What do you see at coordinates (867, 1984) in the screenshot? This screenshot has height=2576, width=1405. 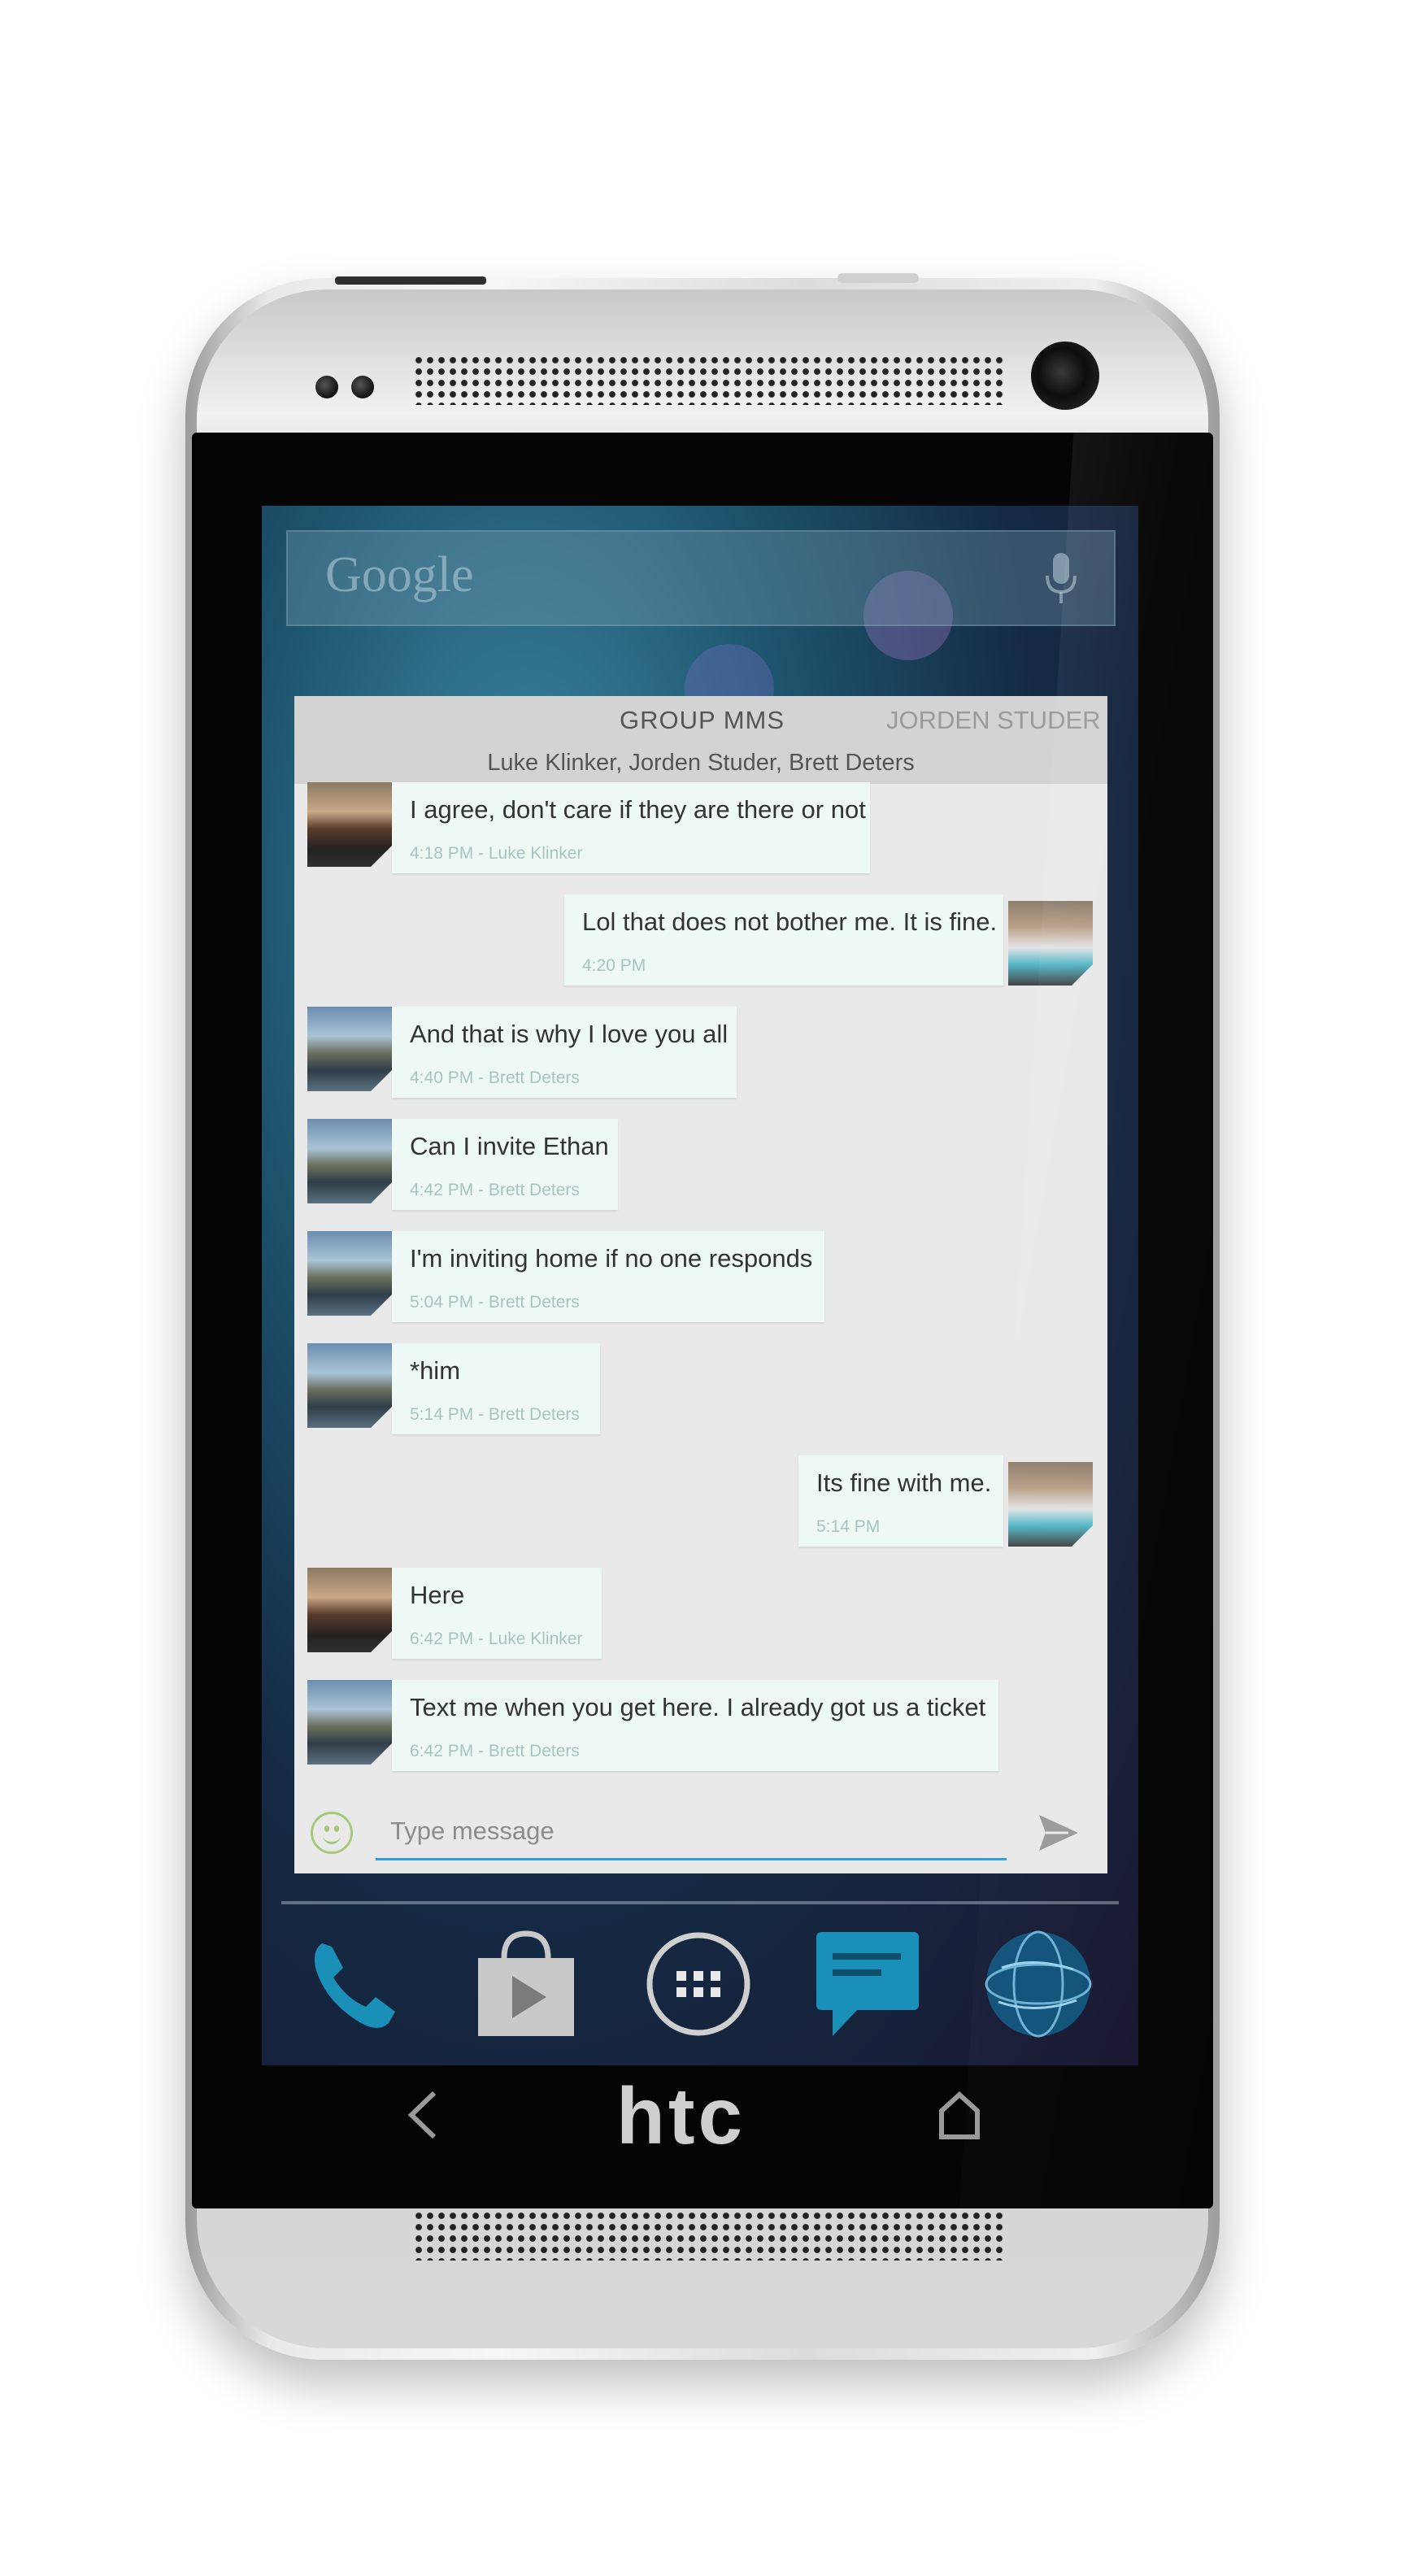 I see `messaging-icon` at bounding box center [867, 1984].